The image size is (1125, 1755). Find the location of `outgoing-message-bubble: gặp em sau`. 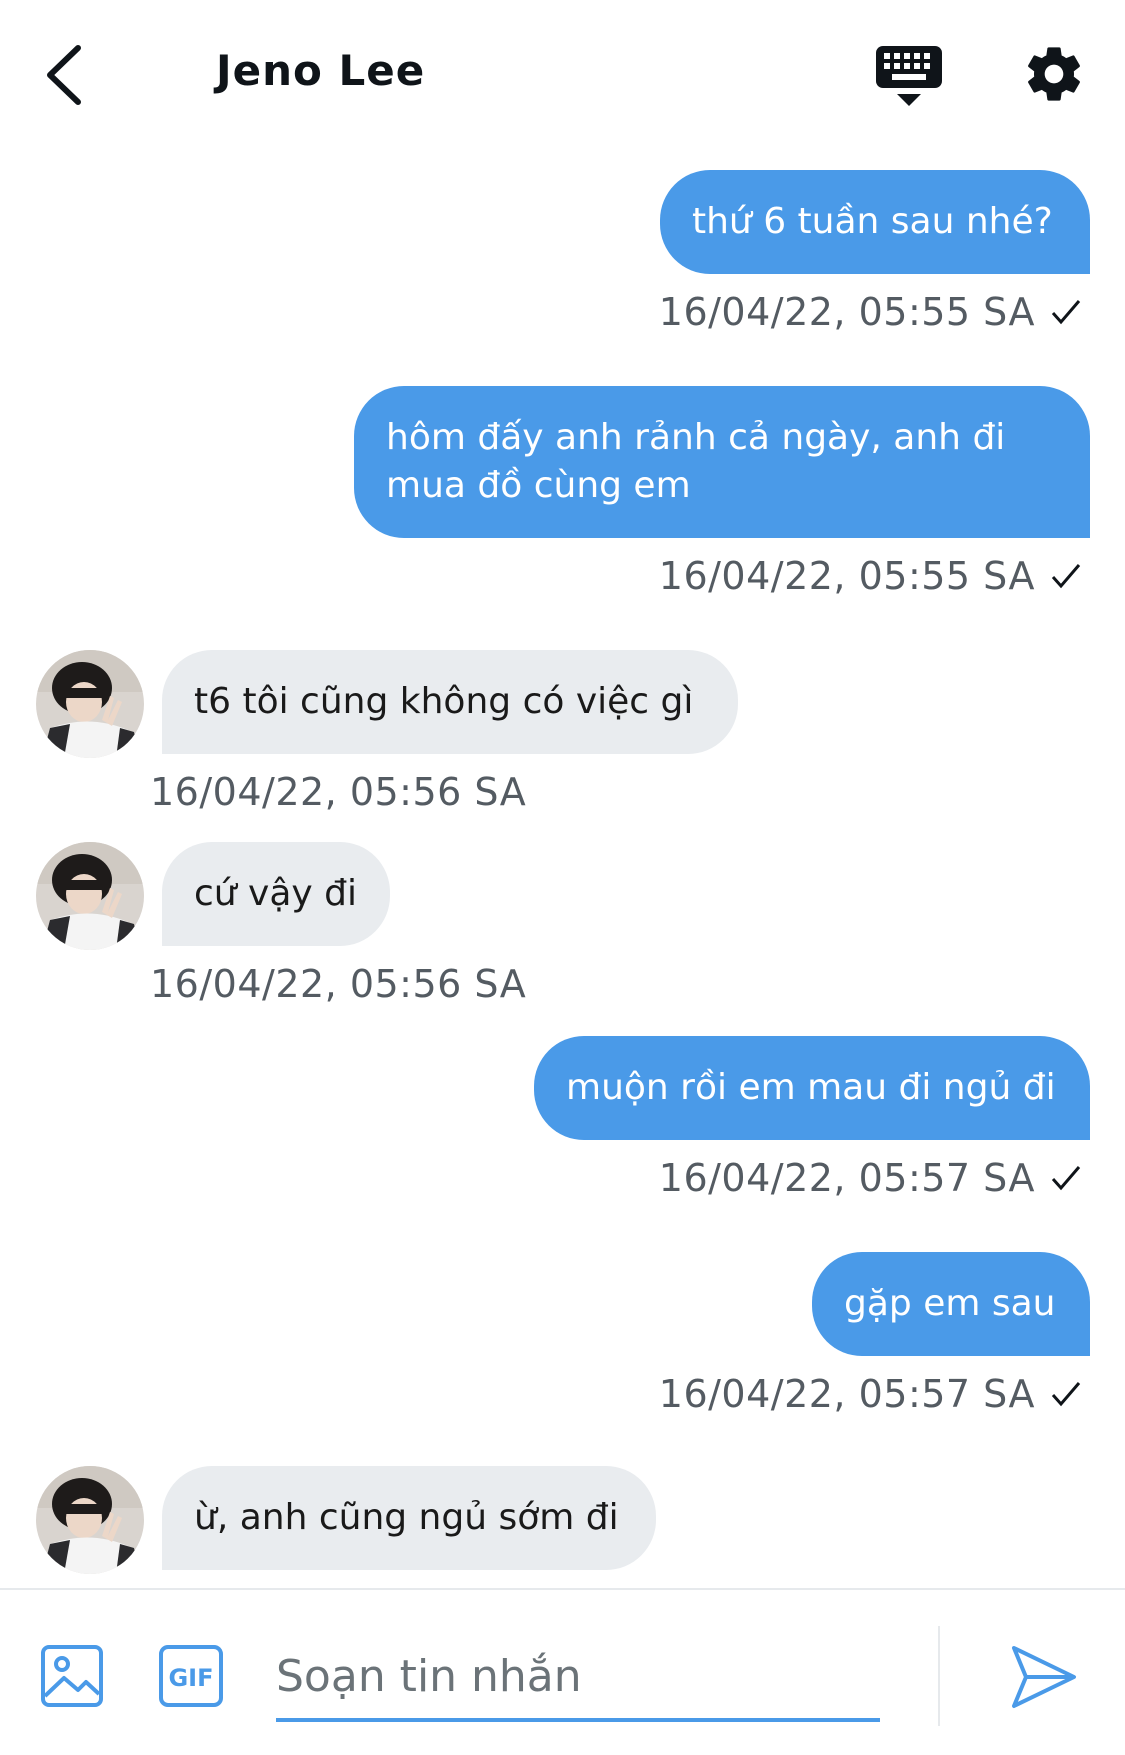

outgoing-message-bubble: gặp em sau is located at coordinates (951, 1304).